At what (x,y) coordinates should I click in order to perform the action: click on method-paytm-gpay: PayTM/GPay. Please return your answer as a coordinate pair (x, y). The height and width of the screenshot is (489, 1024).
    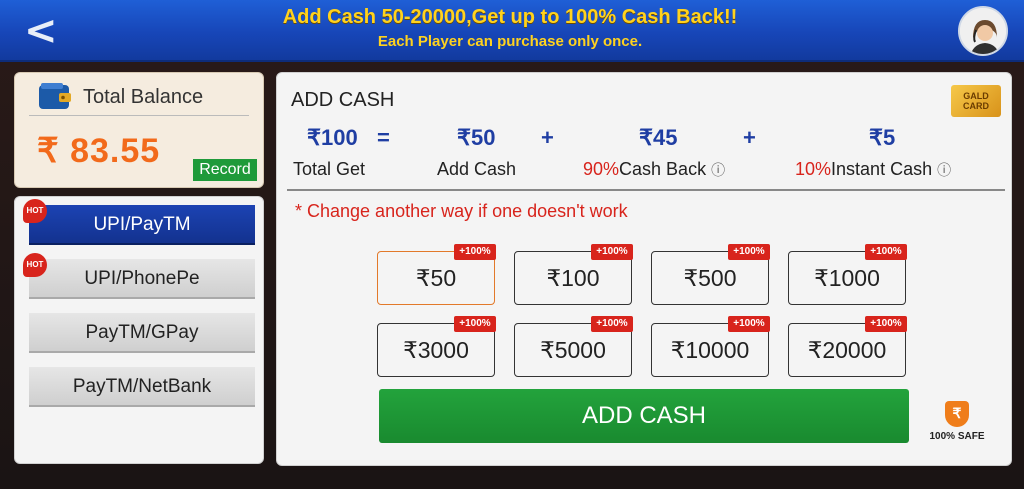
    Looking at the image, I should click on (142, 333).